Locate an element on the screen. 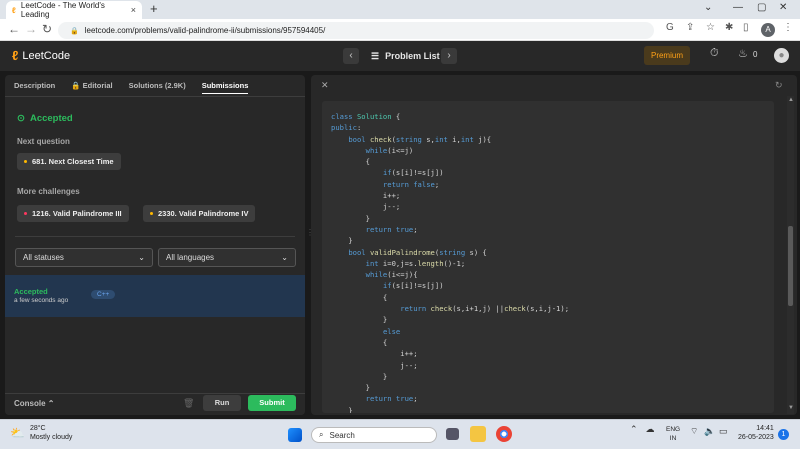 This screenshot has width=800, height=449. browser-tab: ℓ LeetCode - The World's Leading × is located at coordinates (74, 10).